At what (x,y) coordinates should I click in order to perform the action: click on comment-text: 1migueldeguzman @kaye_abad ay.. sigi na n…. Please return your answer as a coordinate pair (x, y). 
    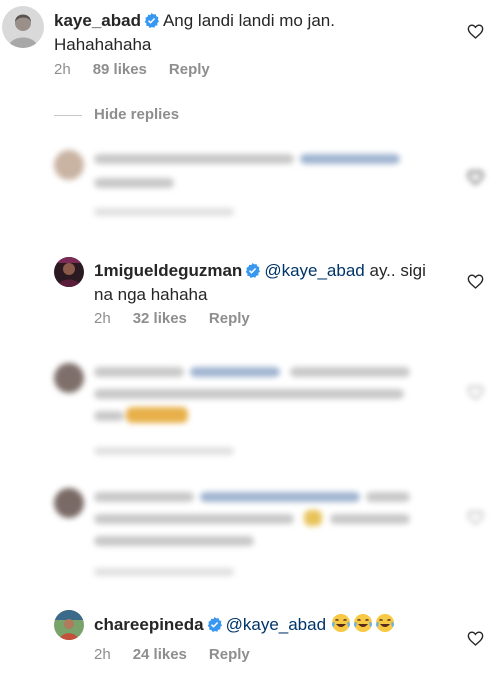
    Looking at the image, I should click on (260, 283).